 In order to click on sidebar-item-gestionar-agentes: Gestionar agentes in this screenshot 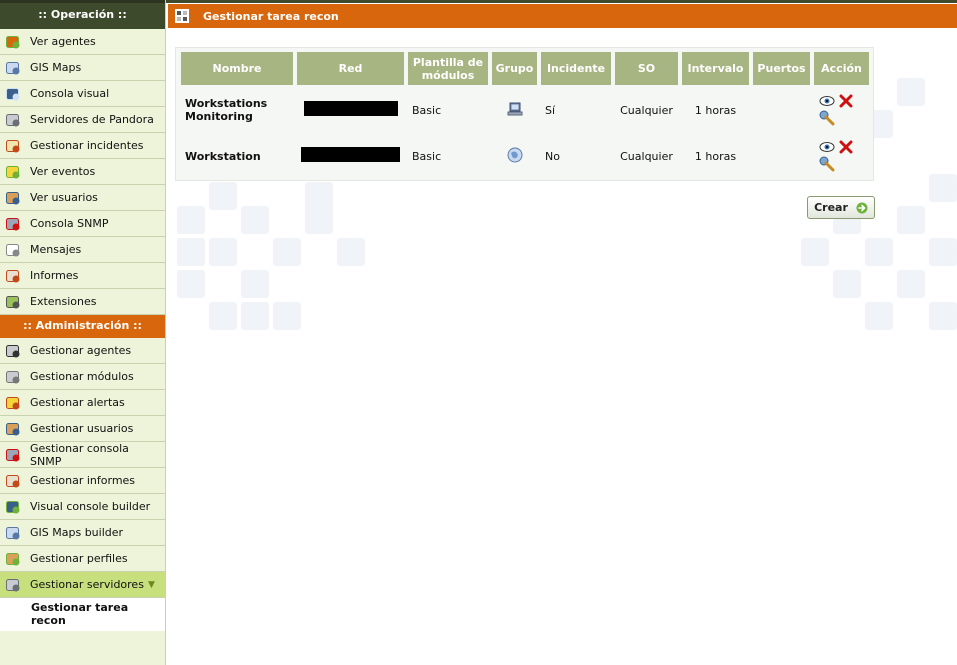, I will do `click(82, 351)`.